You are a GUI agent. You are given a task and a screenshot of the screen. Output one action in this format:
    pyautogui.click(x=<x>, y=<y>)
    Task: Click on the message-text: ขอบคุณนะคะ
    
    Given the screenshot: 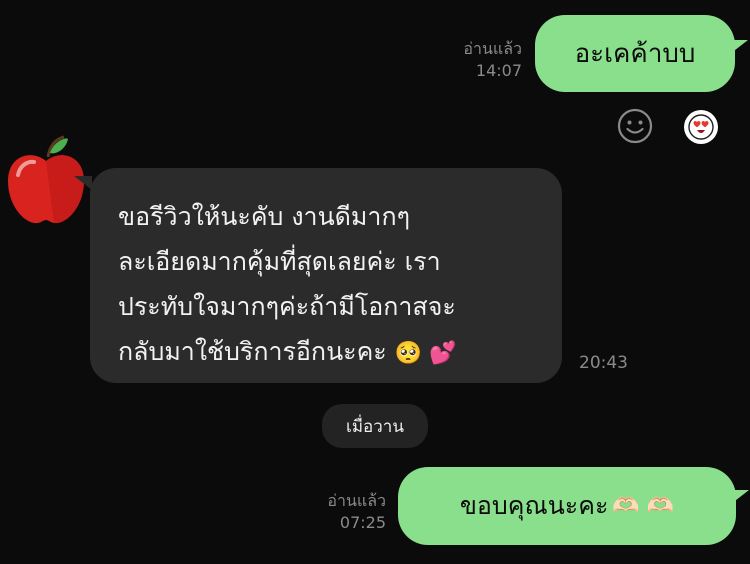 What is the action you would take?
    pyautogui.click(x=534, y=505)
    